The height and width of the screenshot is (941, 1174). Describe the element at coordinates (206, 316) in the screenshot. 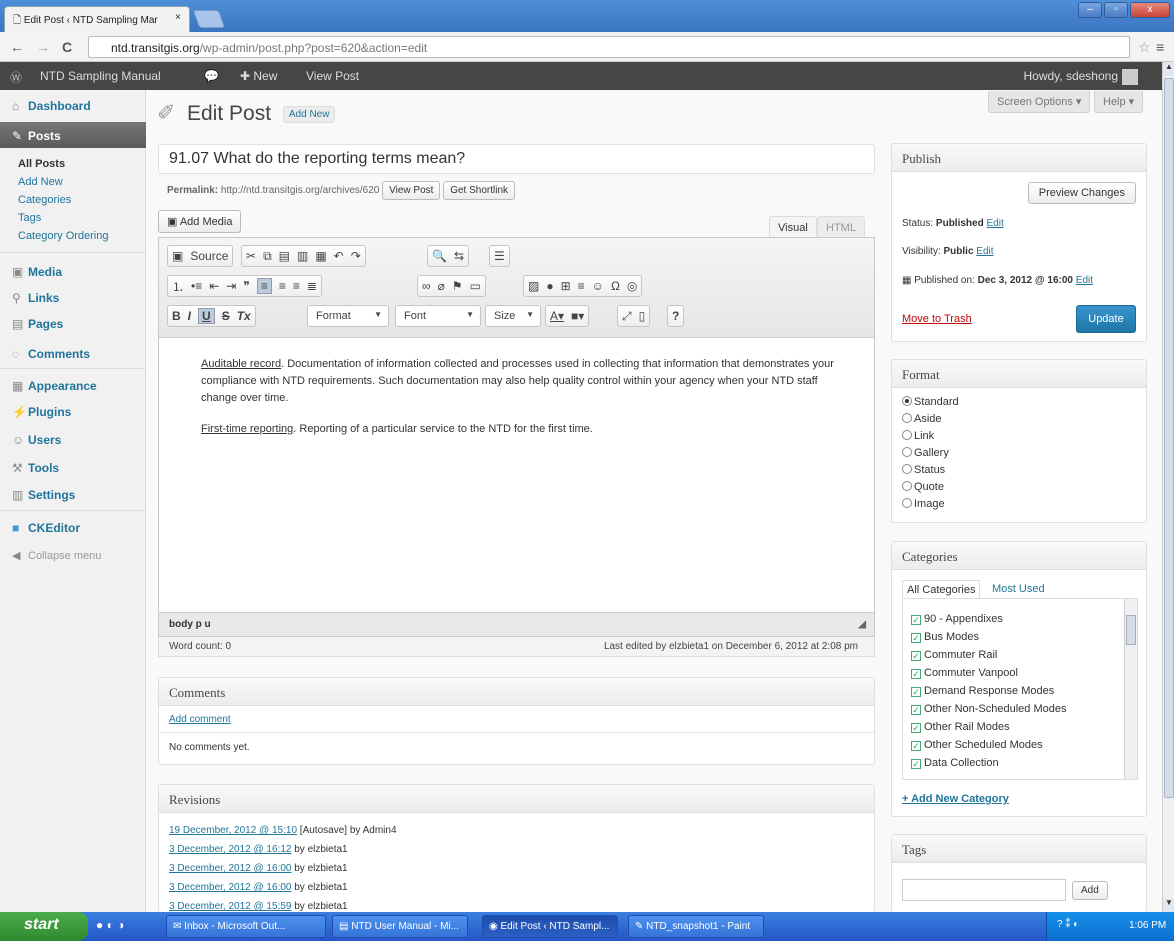

I see `underline-icon: U` at that location.